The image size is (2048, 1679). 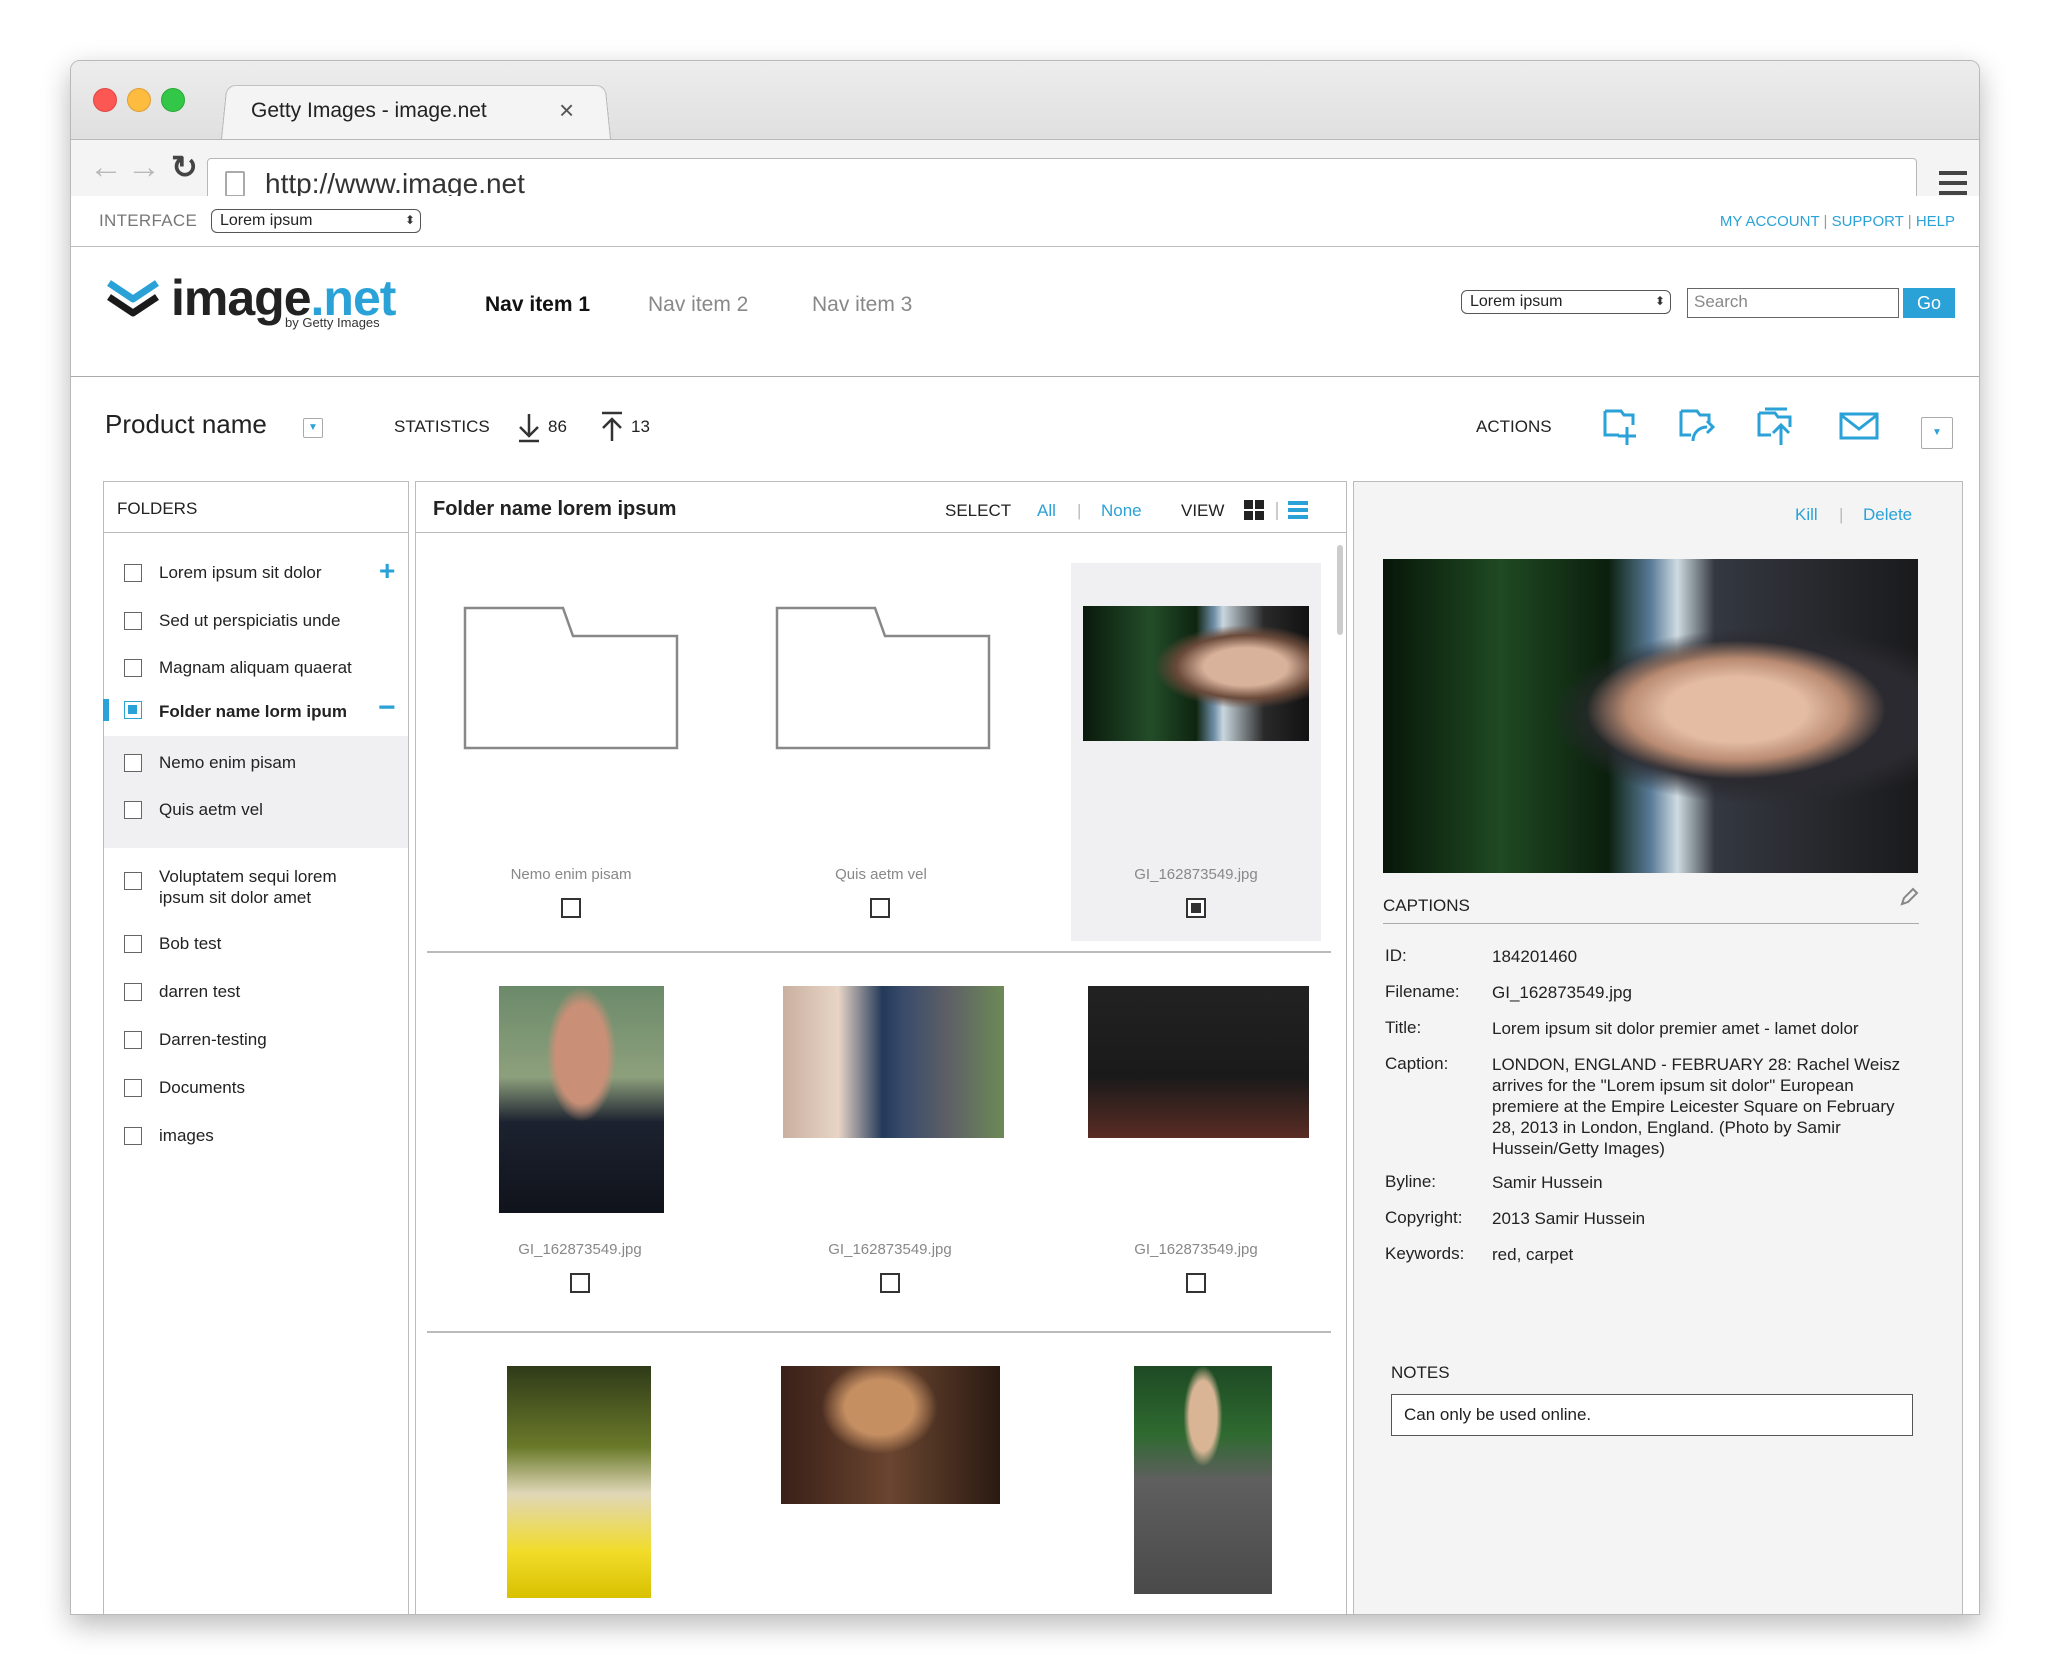 What do you see at coordinates (1650, 716) in the screenshot?
I see `preview-image` at bounding box center [1650, 716].